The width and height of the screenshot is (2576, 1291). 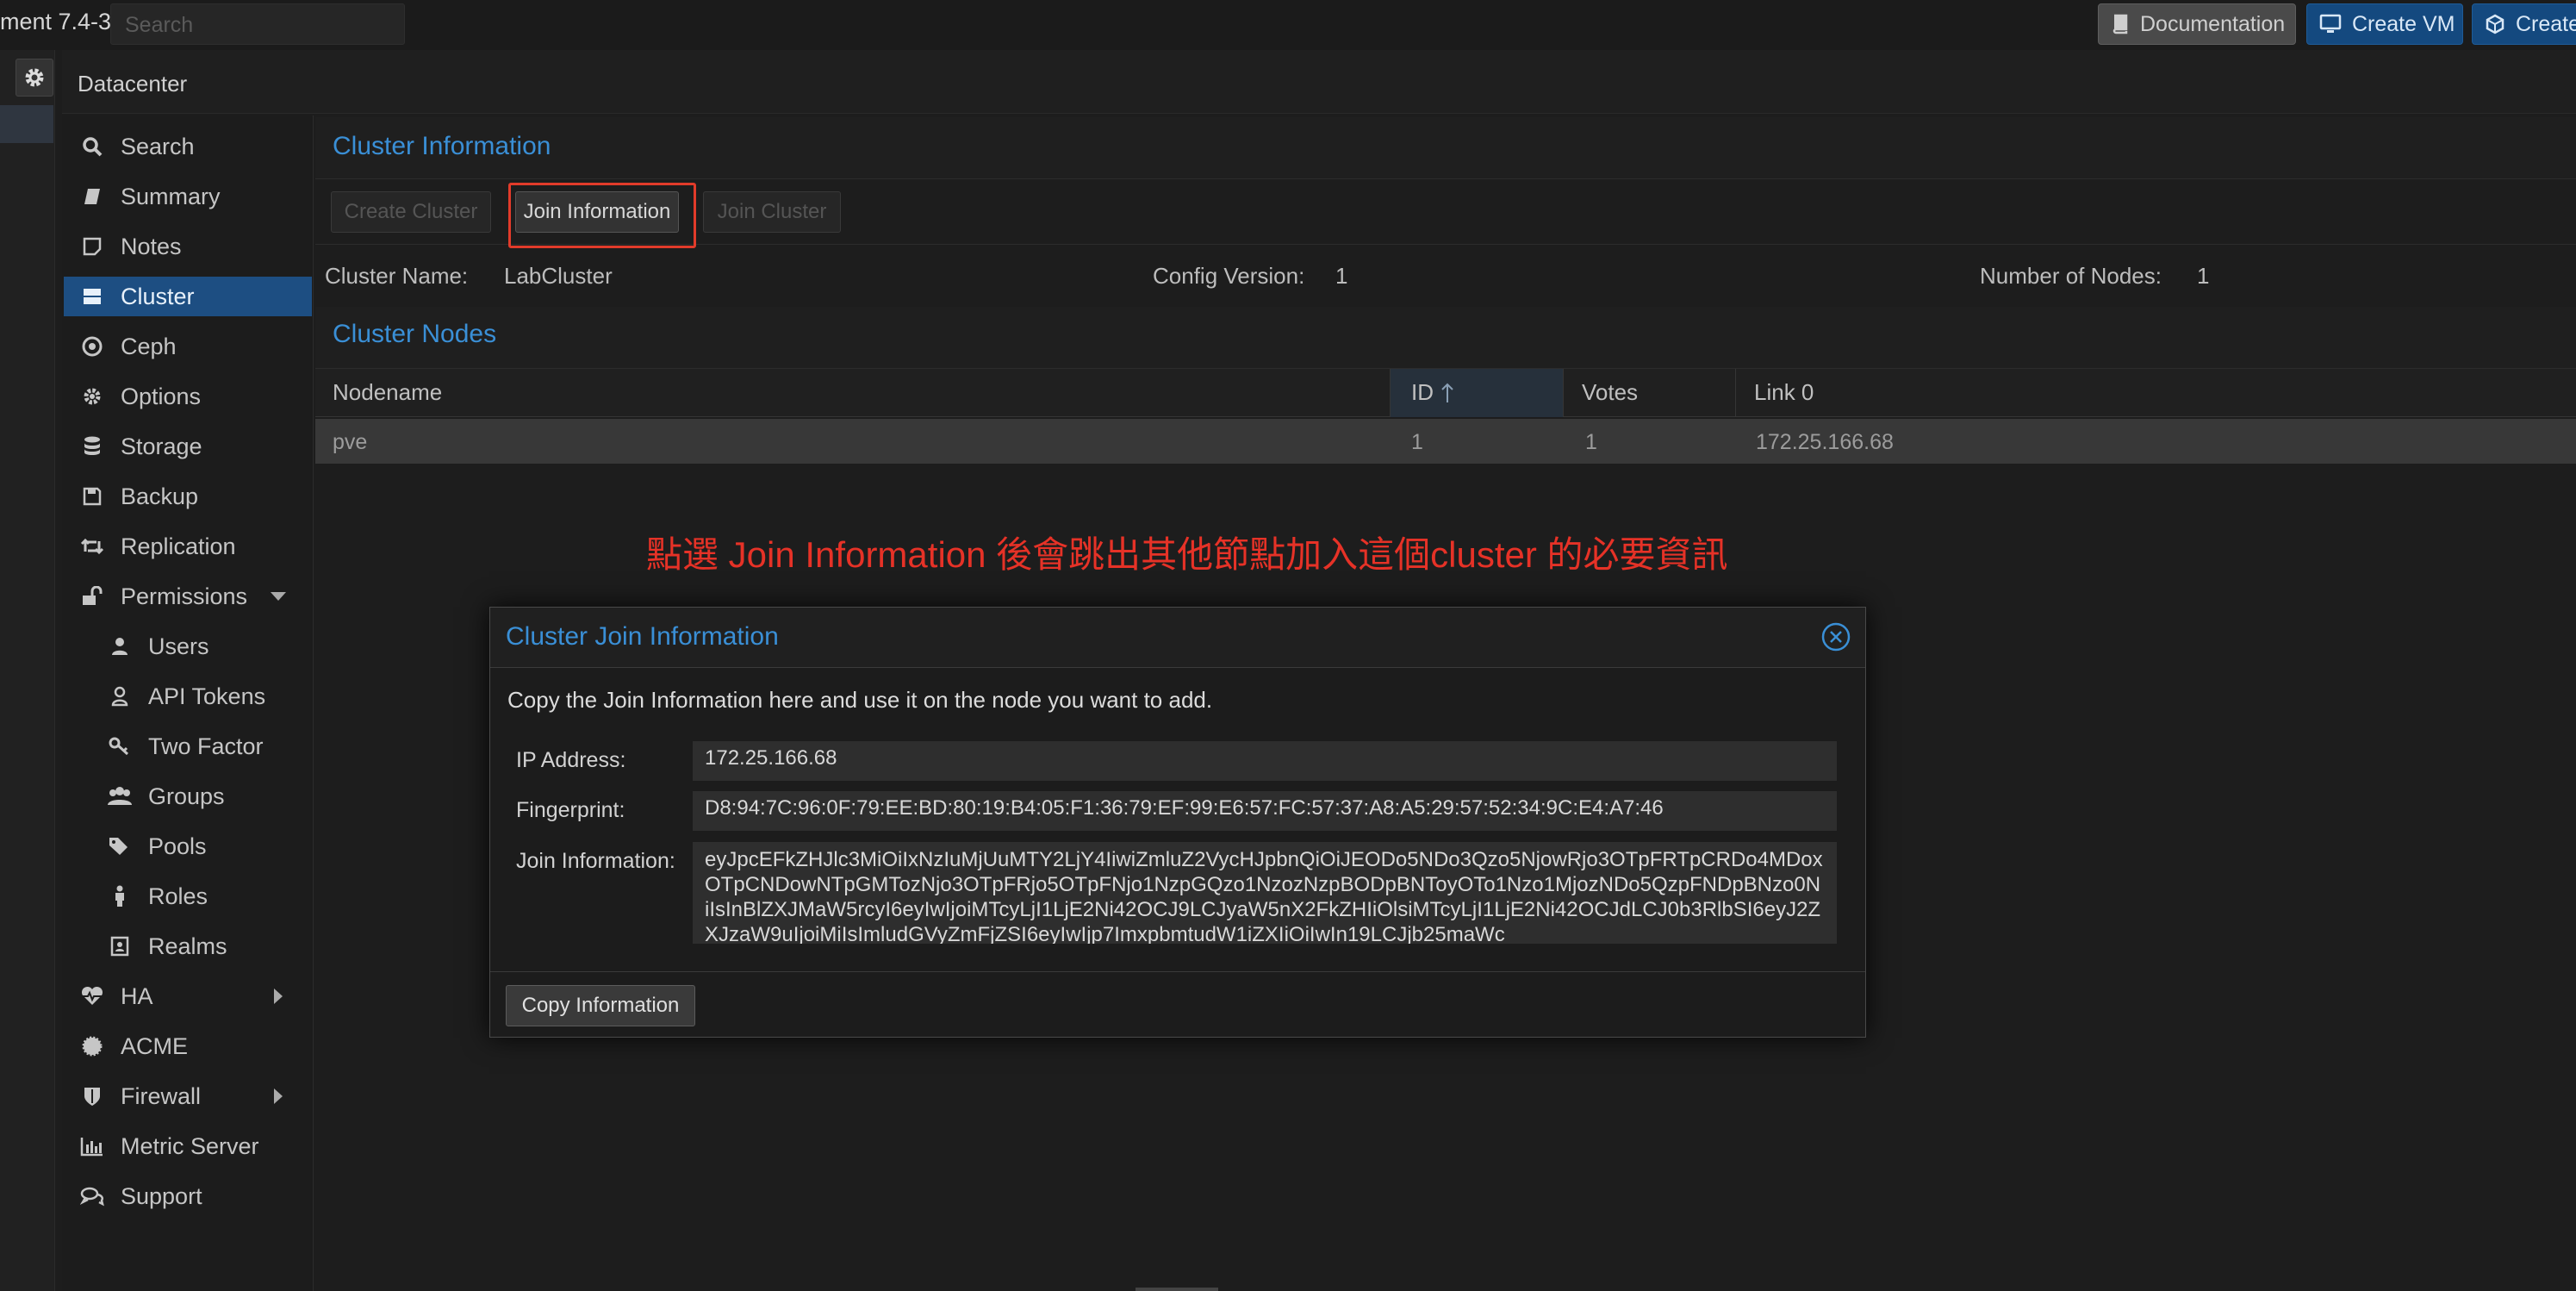 I want to click on column-header-link0: Link 0, so click(x=1784, y=392).